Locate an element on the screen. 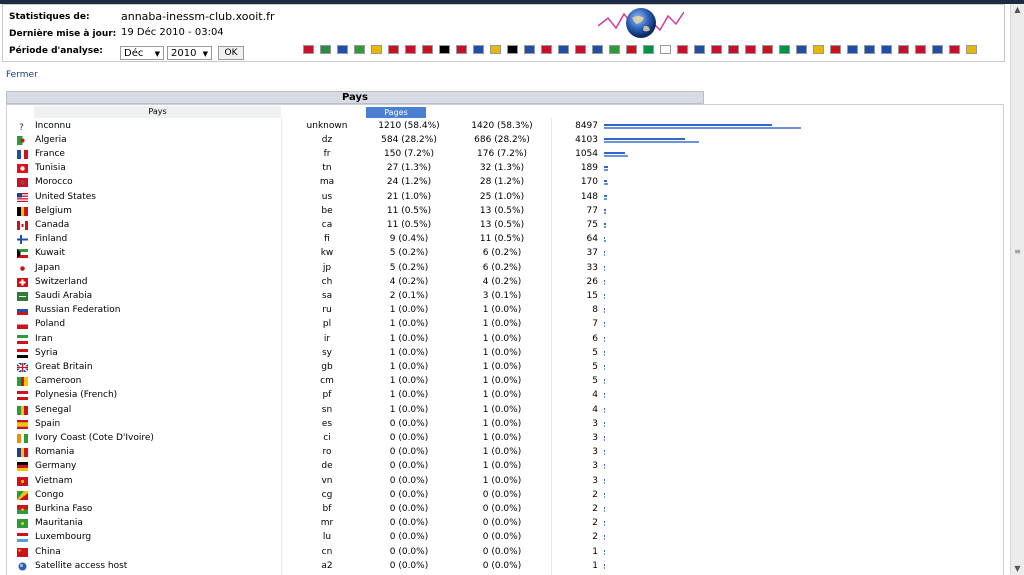  ca-flag-icon is located at coordinates (22, 225).